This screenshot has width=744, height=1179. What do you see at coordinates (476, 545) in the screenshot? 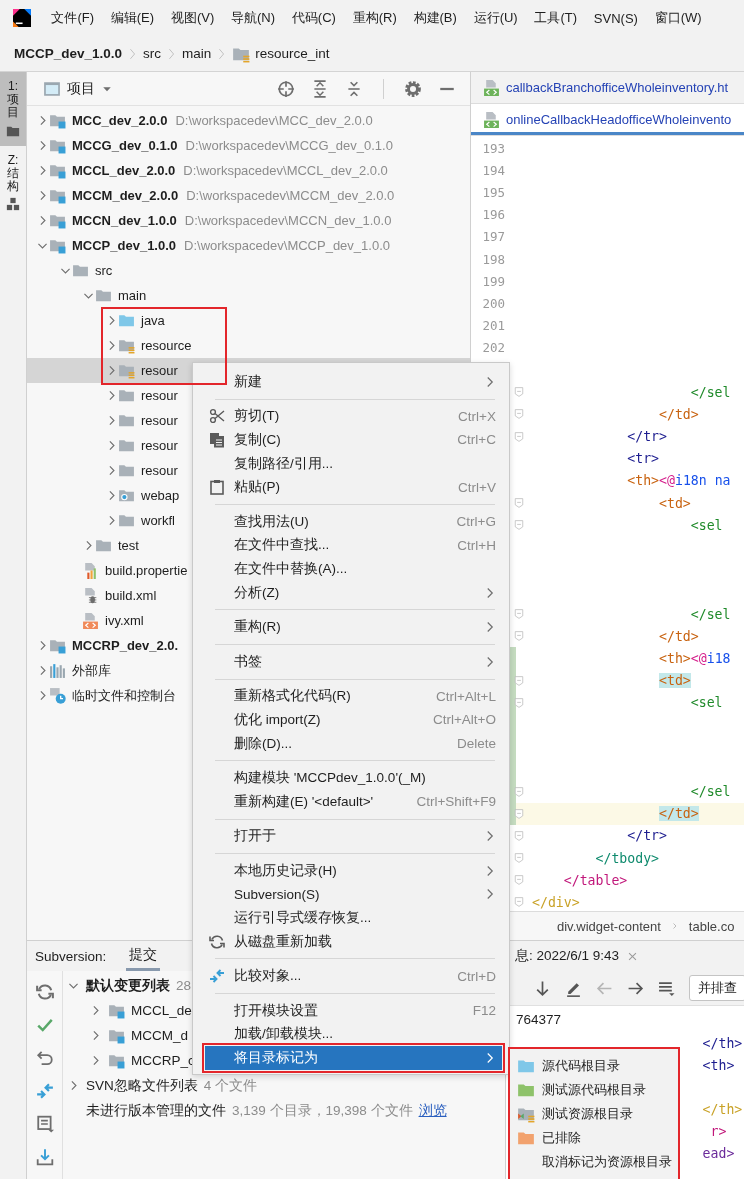
I see `shortcut-label: Ctrl+H` at bounding box center [476, 545].